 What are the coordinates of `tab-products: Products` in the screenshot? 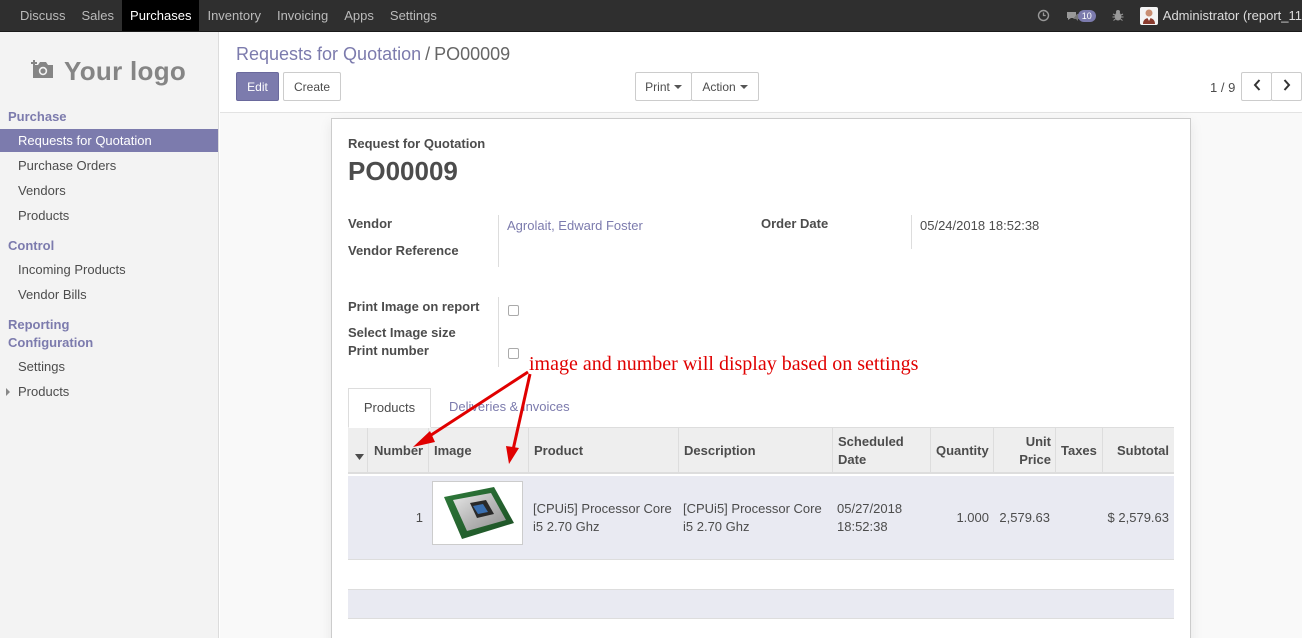 It's located at (389, 408).